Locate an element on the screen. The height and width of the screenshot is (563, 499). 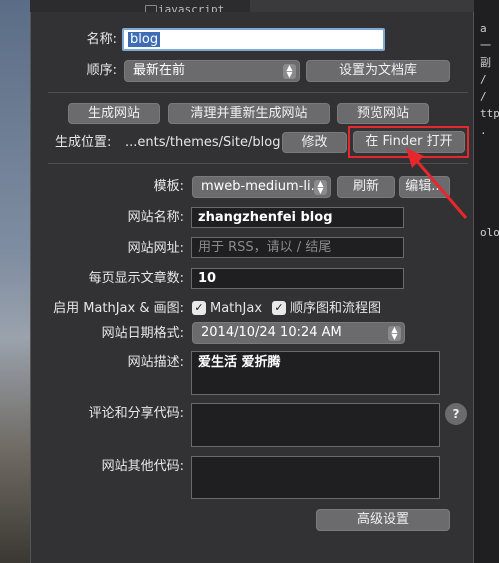
background-editor-line: olo is located at coordinates (489, 232).